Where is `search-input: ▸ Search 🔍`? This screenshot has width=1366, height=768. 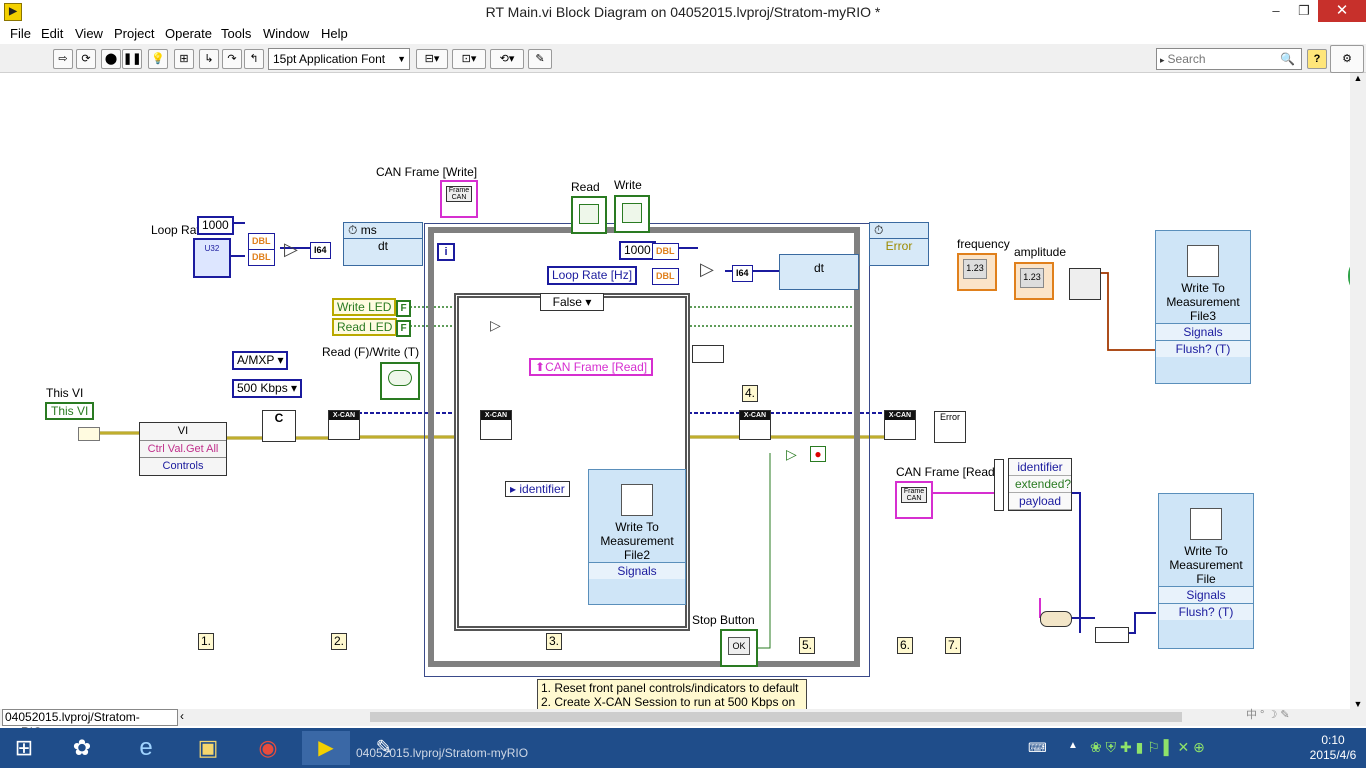 search-input: ▸ Search 🔍 is located at coordinates (1229, 59).